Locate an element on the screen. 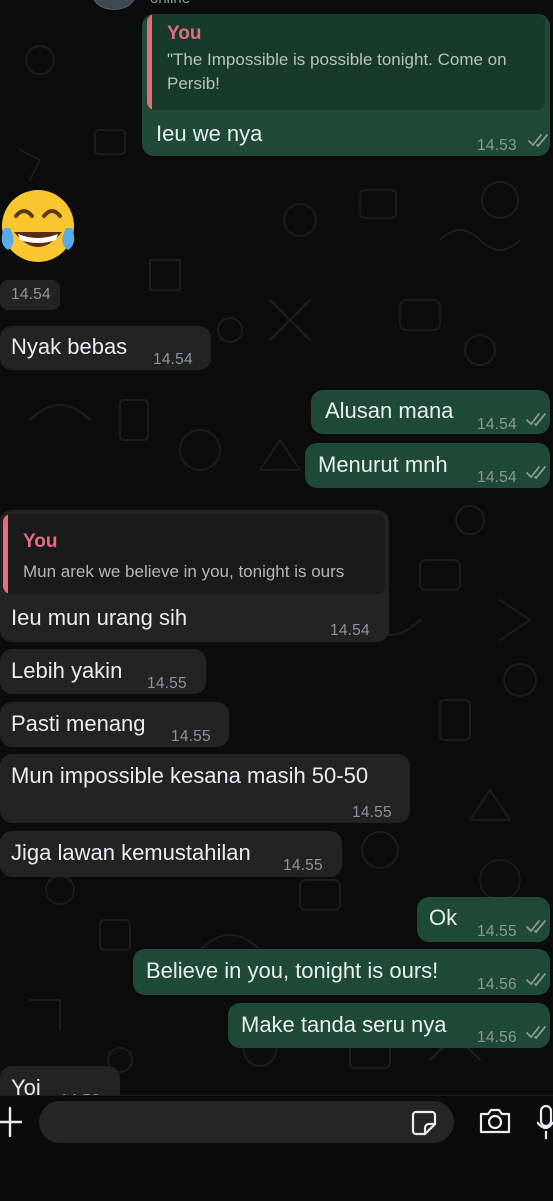 This screenshot has height=1201, width=553. message-text: Lebih yakin is located at coordinates (67, 670).